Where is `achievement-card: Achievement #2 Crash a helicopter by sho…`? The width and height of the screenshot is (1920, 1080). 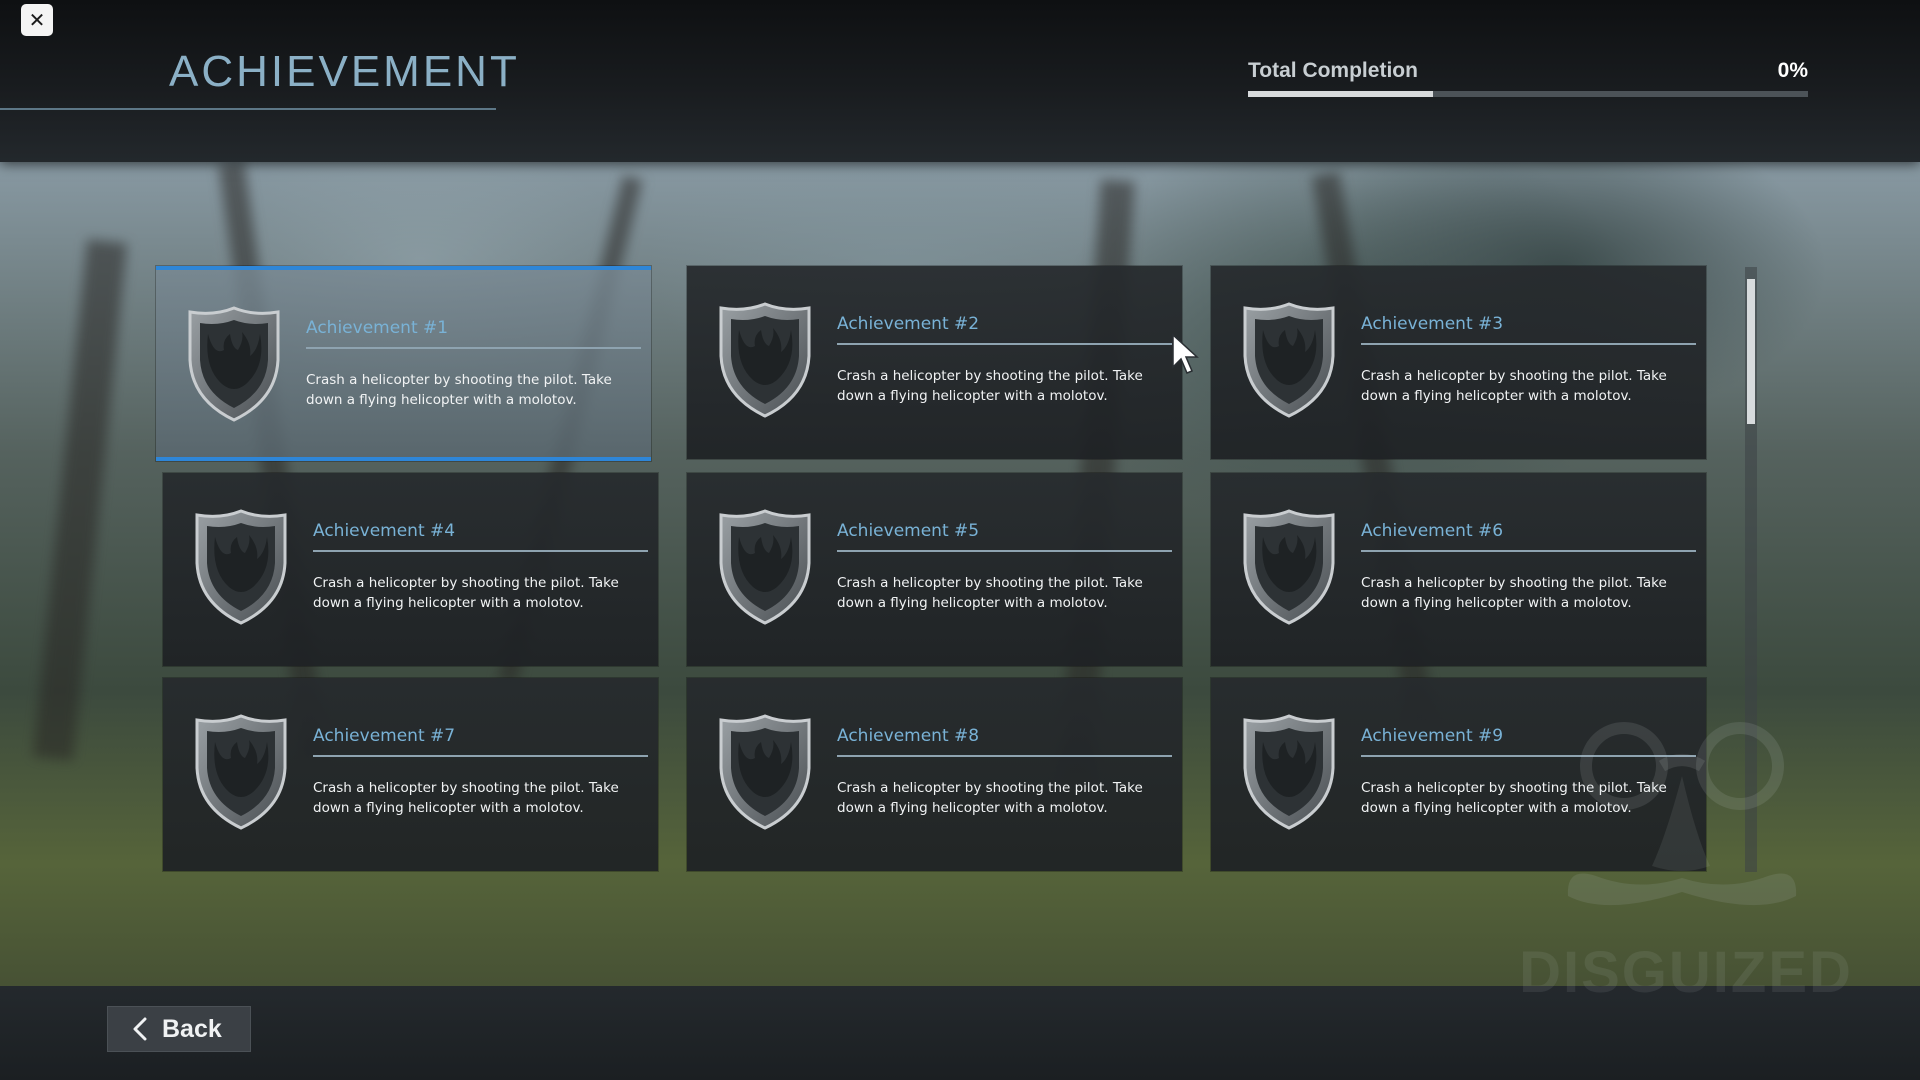
achievement-card: Achievement #2 Crash a helicopter by sho… is located at coordinates (934, 362).